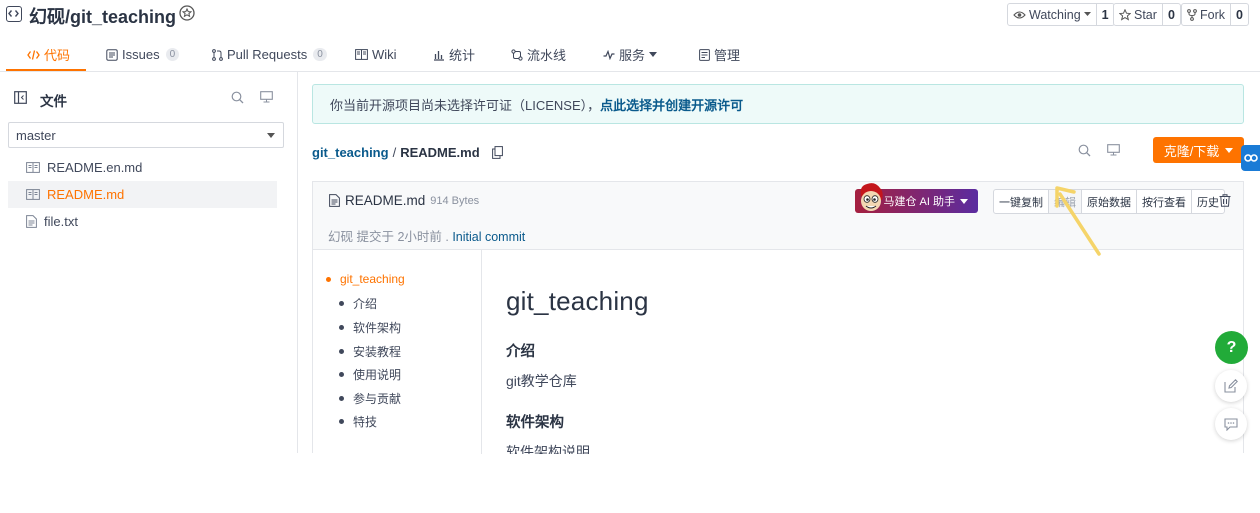 This screenshot has width=1260, height=513. I want to click on link-icon, so click(1250, 158).